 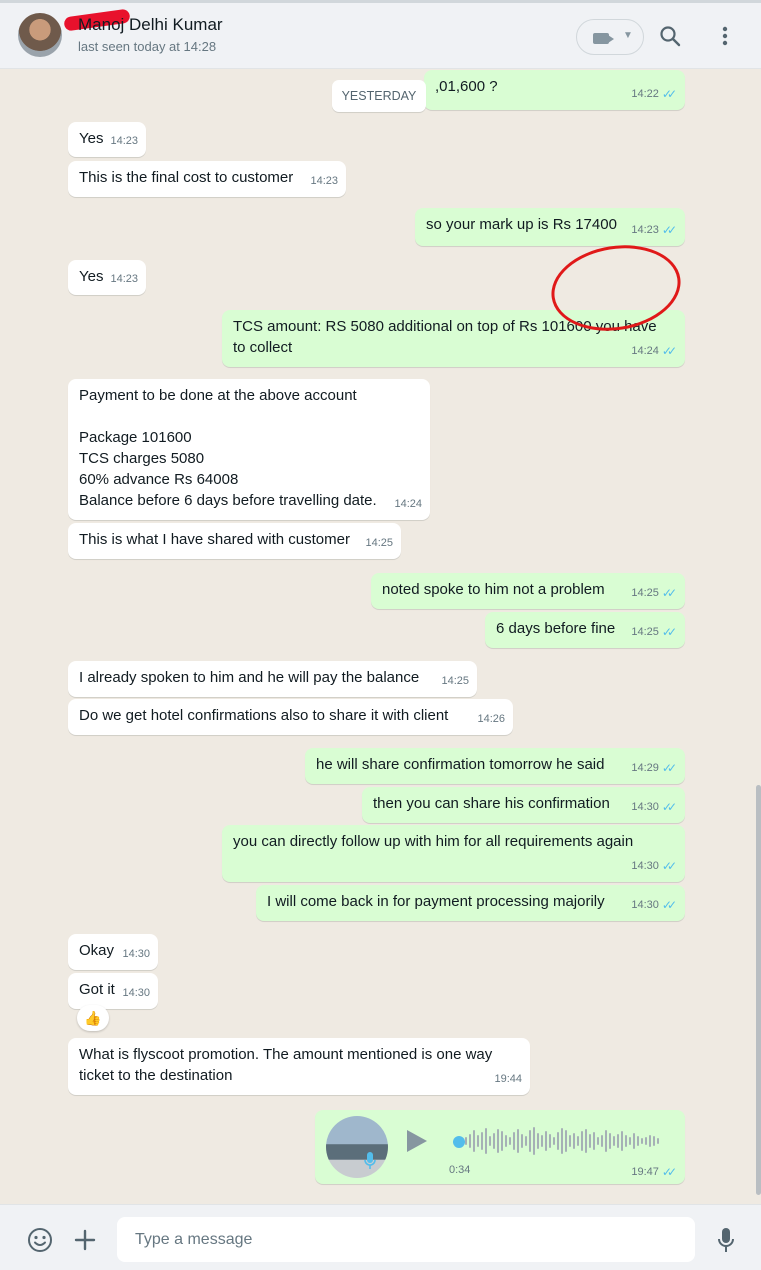 What do you see at coordinates (417, 1141) in the screenshot?
I see `play-icon` at bounding box center [417, 1141].